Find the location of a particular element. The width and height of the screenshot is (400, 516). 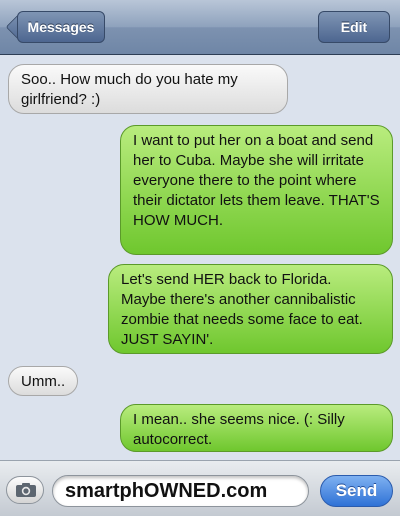

compose-bar: smartphOWNED.com Send is located at coordinates (200, 488).